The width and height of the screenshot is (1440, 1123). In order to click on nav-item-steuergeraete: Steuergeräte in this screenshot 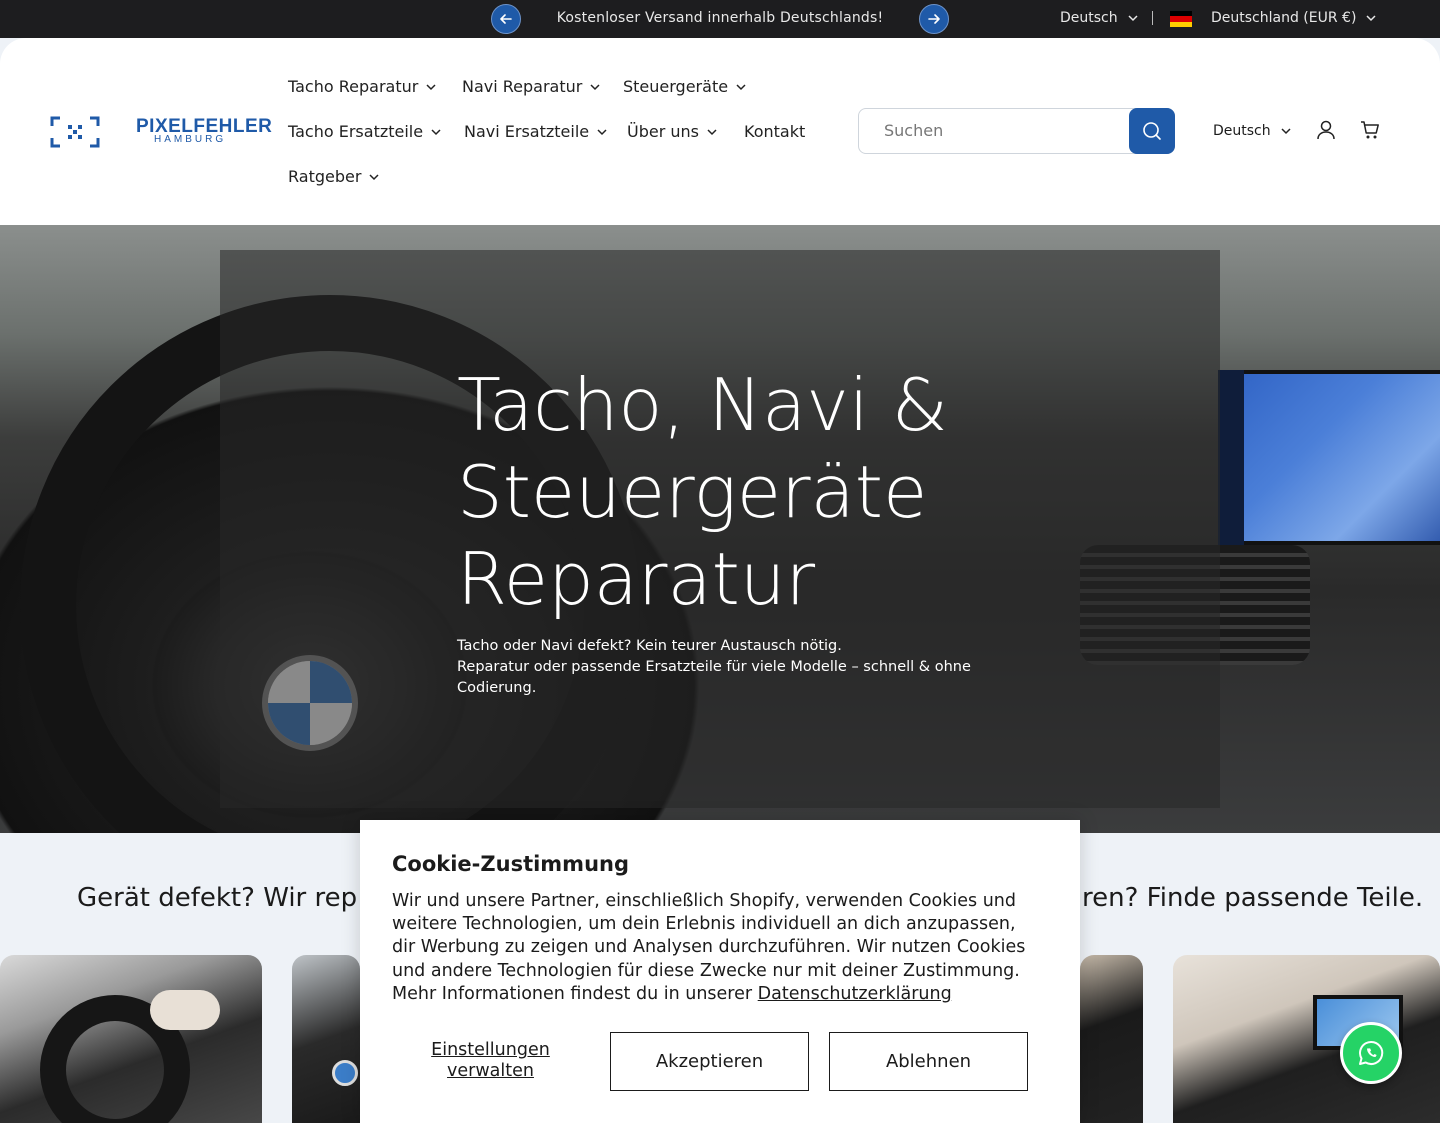, I will do `click(684, 86)`.